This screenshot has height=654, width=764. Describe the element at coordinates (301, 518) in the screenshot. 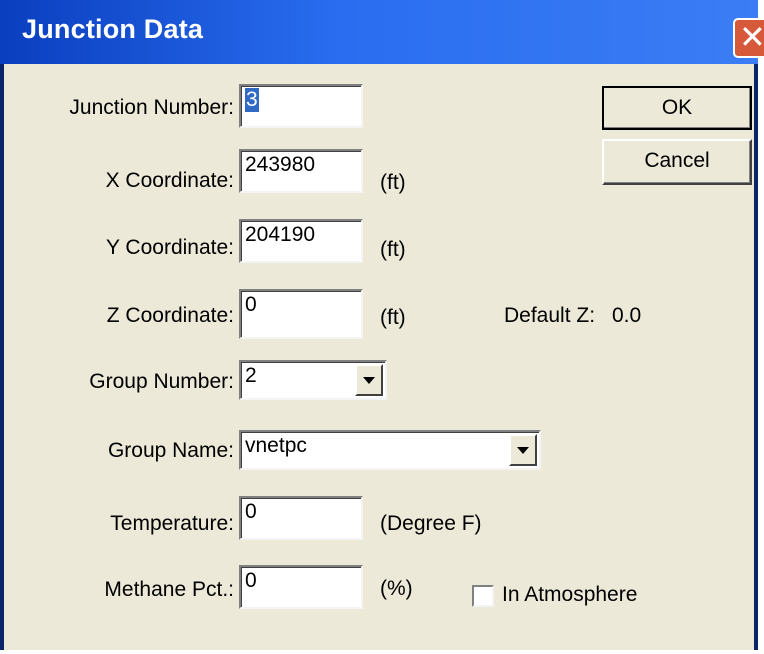

I see `temperature-input: 0` at that location.